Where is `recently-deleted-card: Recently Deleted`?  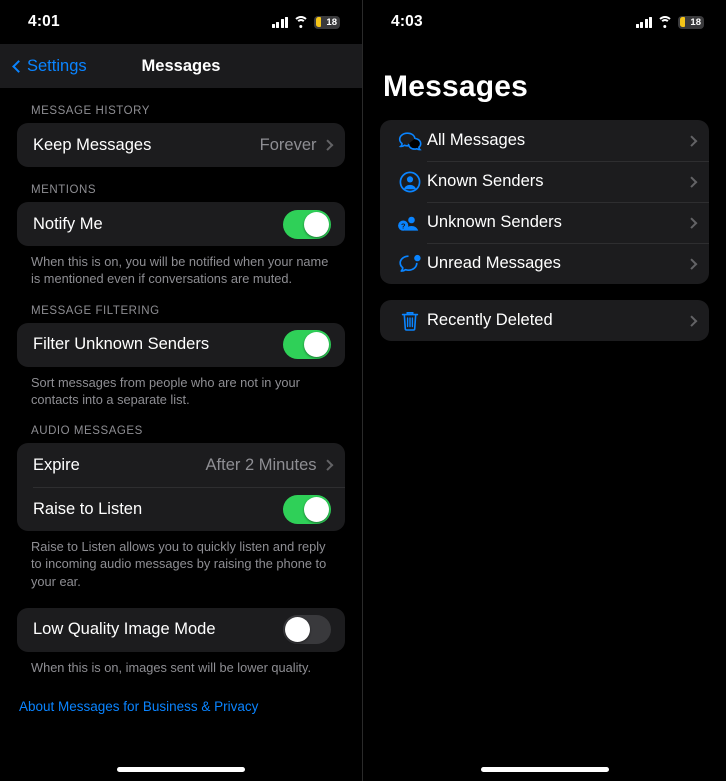
recently-deleted-card: Recently Deleted is located at coordinates (544, 320).